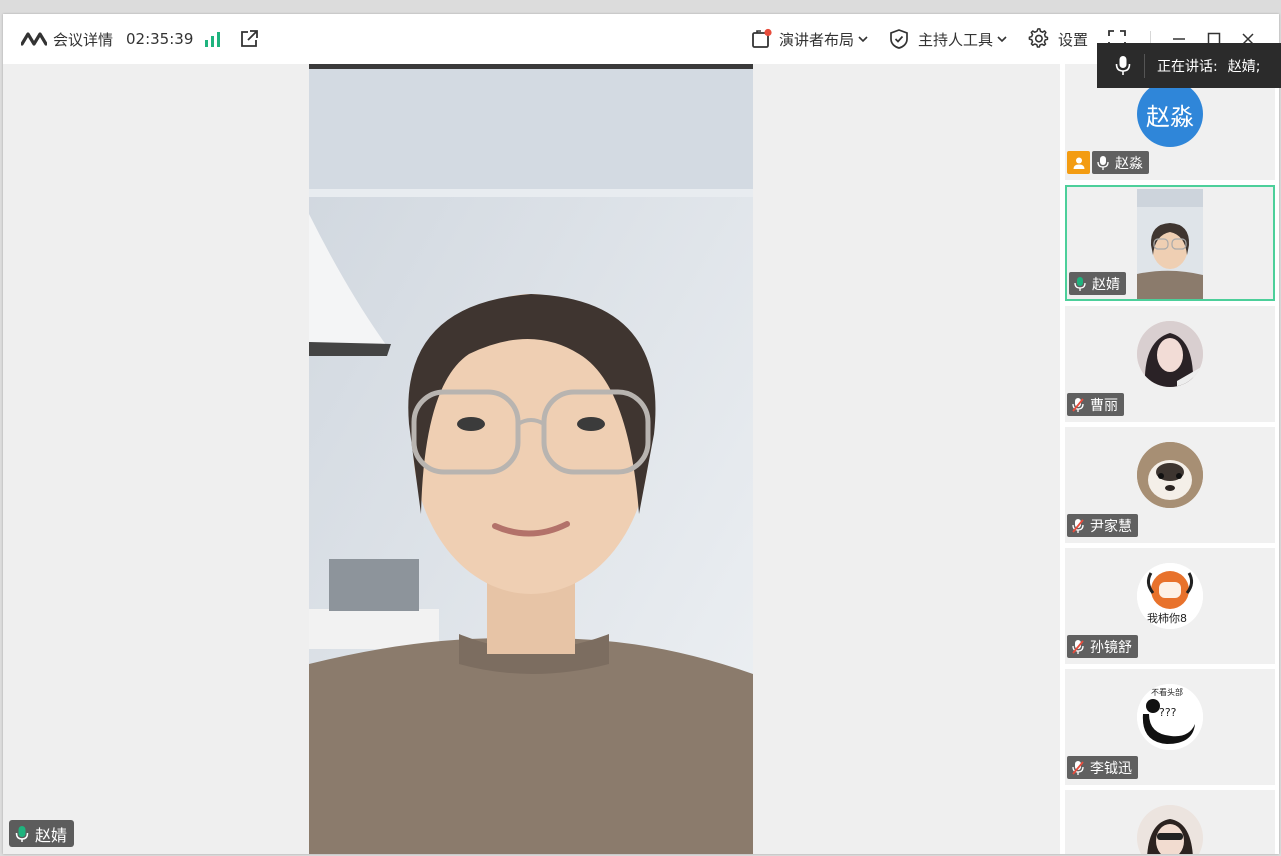 The height and width of the screenshot is (856, 1281). Describe the element at coordinates (1073, 39) in the screenshot. I see `settings-label: 设置` at that location.